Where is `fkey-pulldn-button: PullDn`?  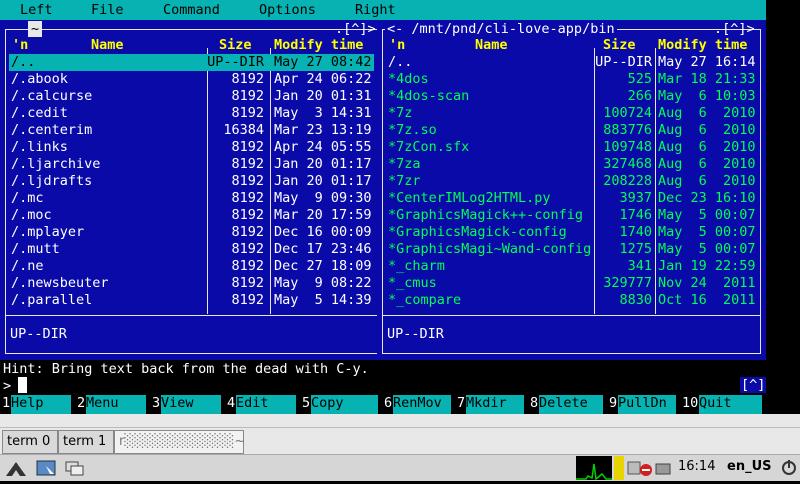 fkey-pulldn-button: PullDn is located at coordinates (647, 404).